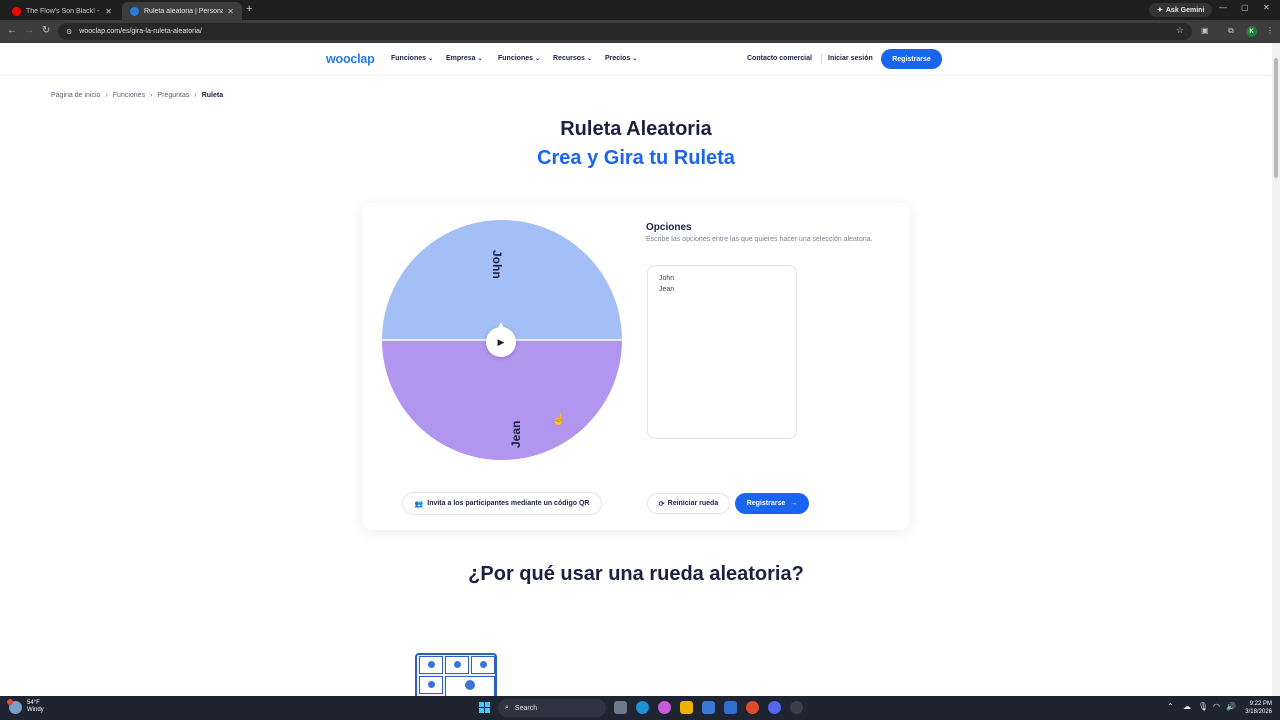 This screenshot has height=720, width=1280. I want to click on nav-precios: Precios ⌄, so click(621, 58).